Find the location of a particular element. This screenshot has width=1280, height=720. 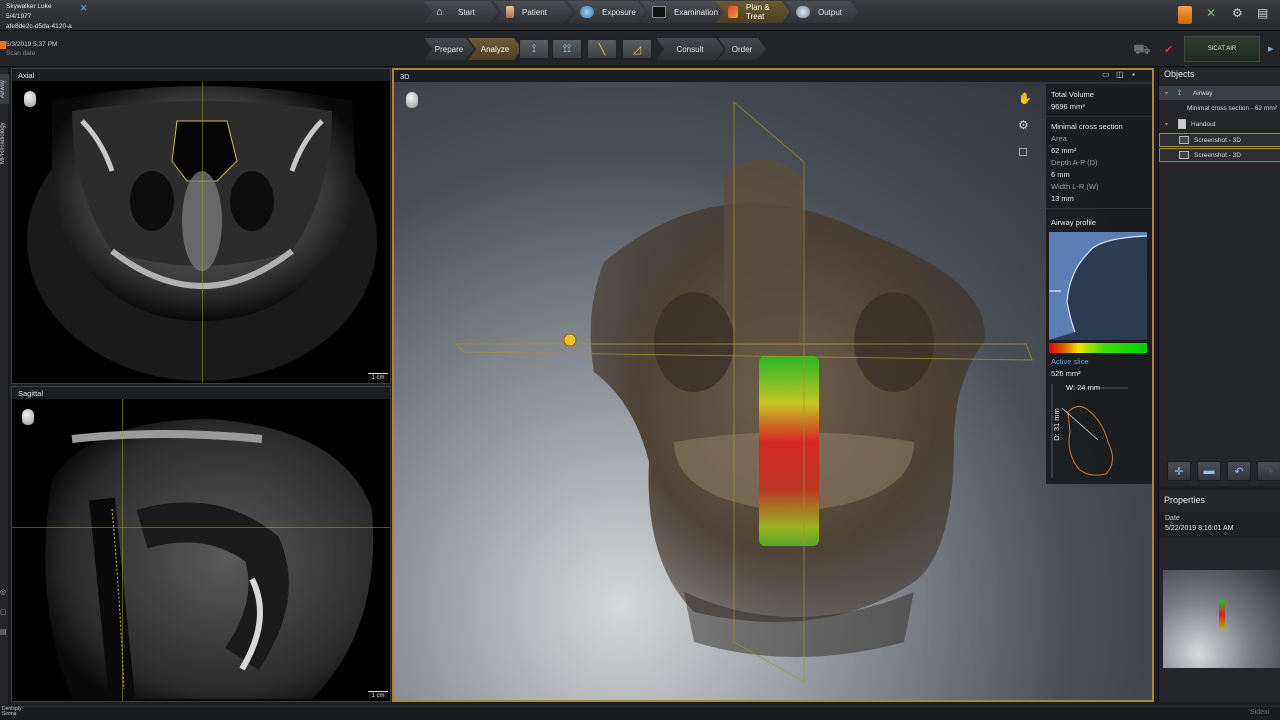

undo-icon: ↶ is located at coordinates (1239, 471).